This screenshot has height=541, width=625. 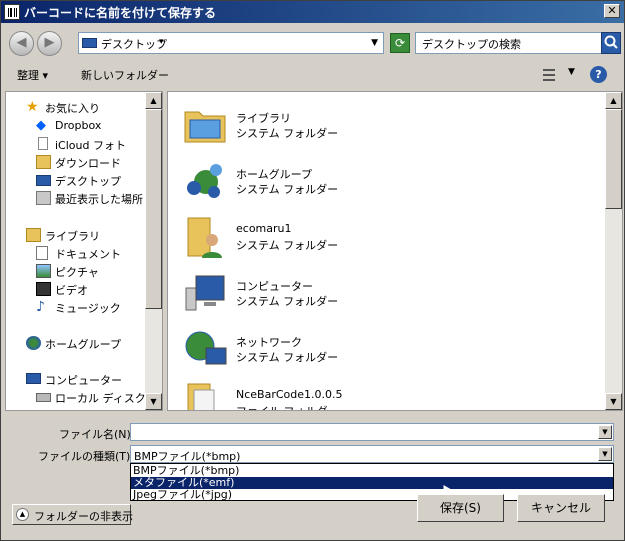 I want to click on view-dropdown-icon: ▼, so click(x=571, y=72).